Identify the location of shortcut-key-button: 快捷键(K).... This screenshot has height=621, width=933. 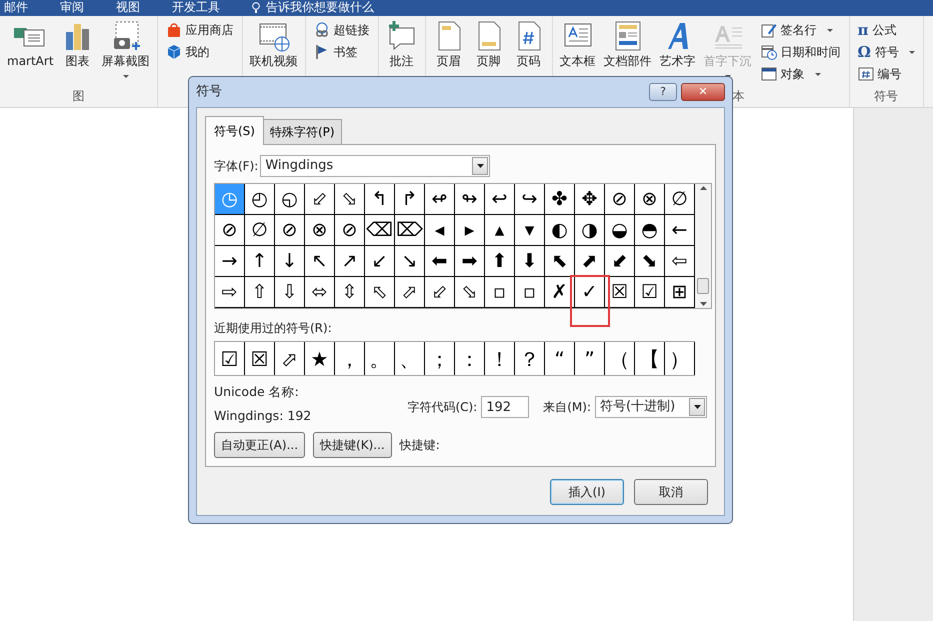
(352, 445).